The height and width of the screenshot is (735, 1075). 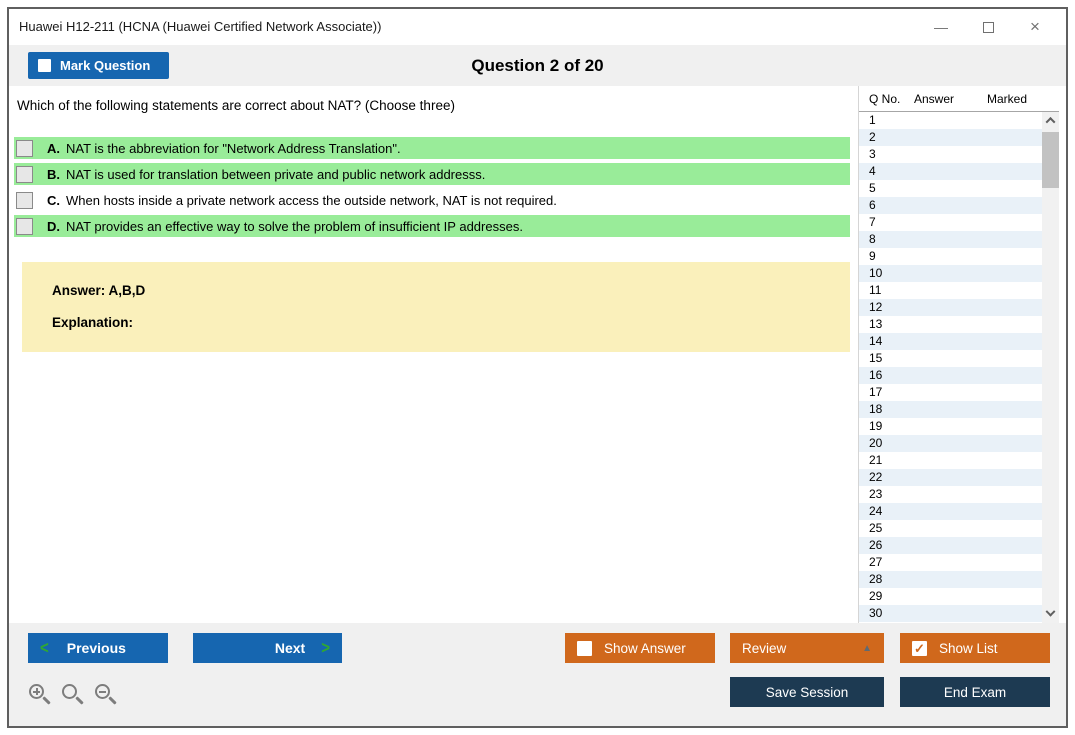 I want to click on question-list-row: 10, so click(x=950, y=273).